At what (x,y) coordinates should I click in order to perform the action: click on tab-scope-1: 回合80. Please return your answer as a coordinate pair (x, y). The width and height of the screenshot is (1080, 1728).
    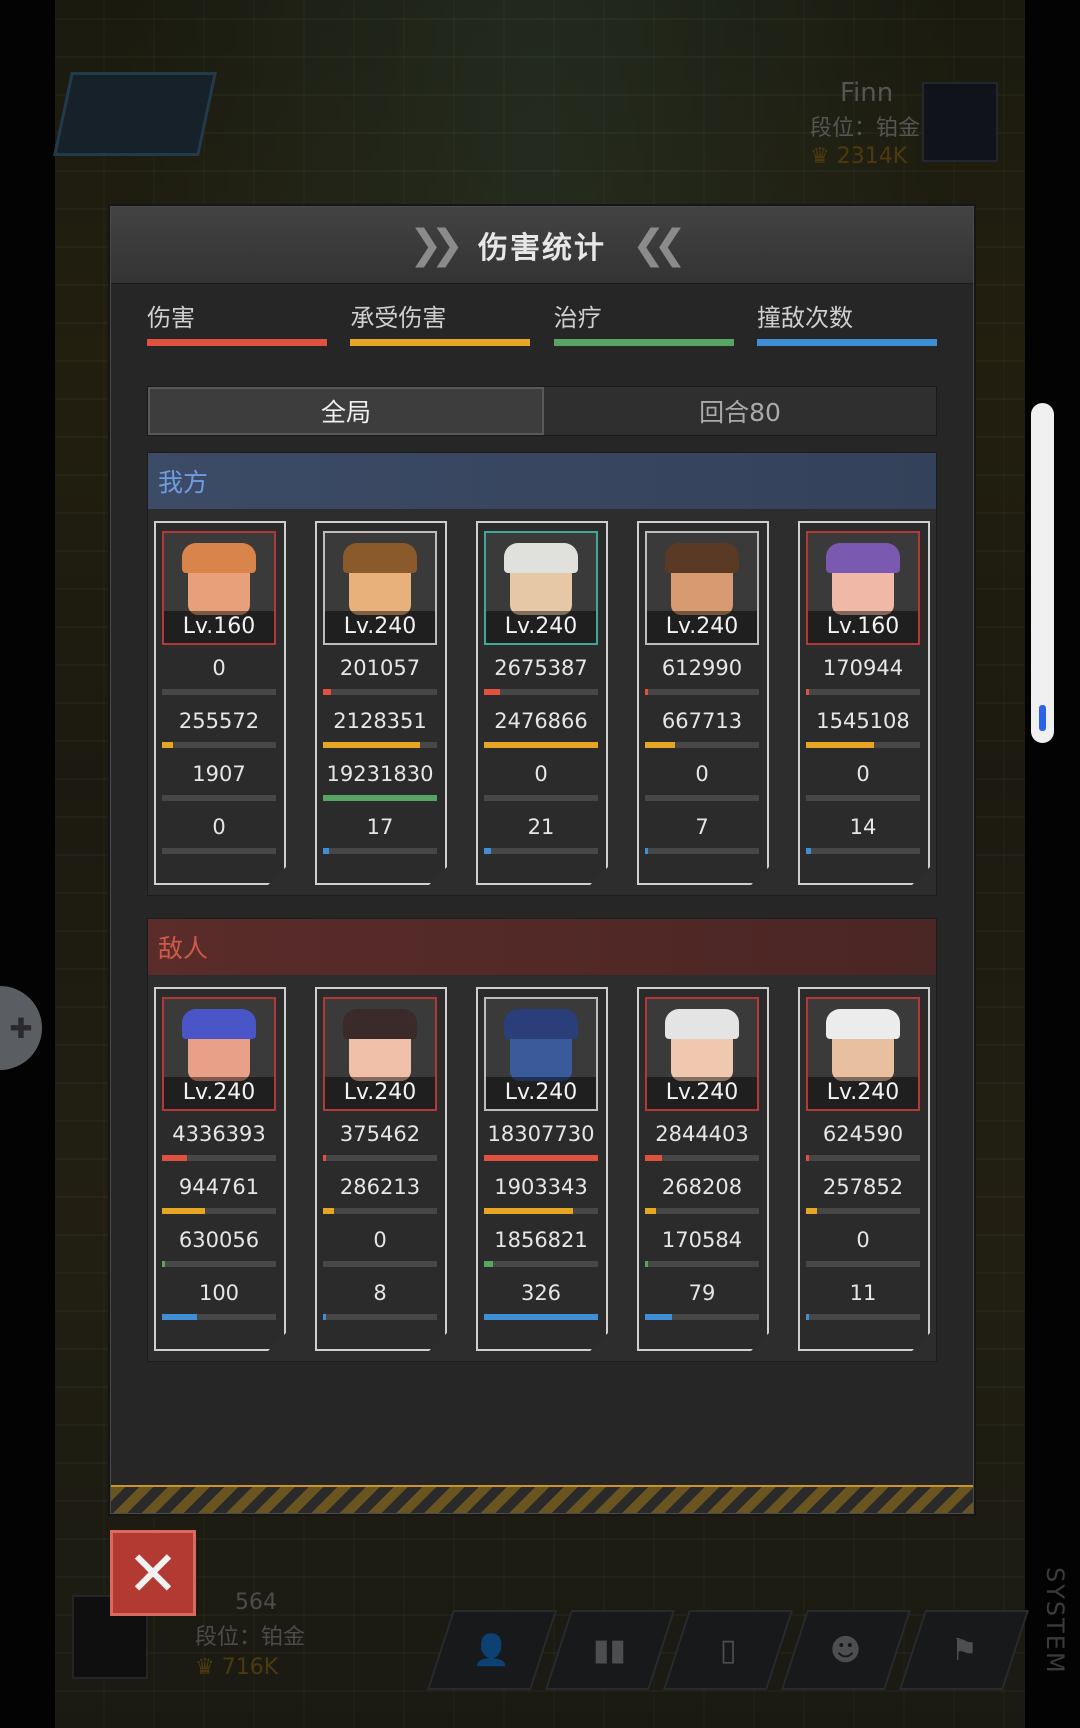
    Looking at the image, I should click on (740, 411).